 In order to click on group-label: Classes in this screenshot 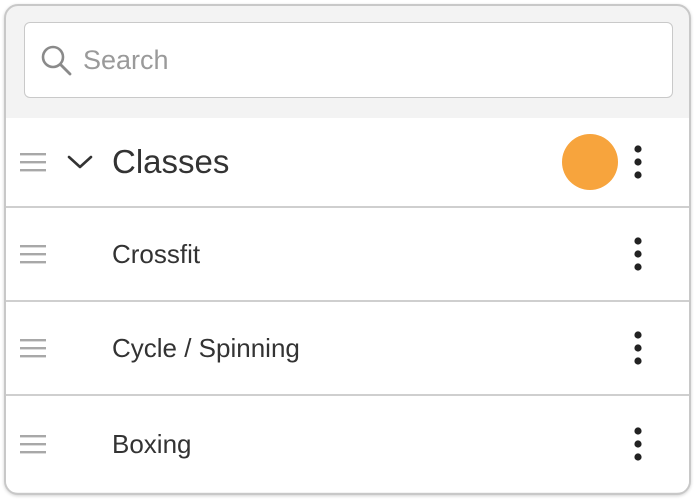, I will do `click(171, 161)`.